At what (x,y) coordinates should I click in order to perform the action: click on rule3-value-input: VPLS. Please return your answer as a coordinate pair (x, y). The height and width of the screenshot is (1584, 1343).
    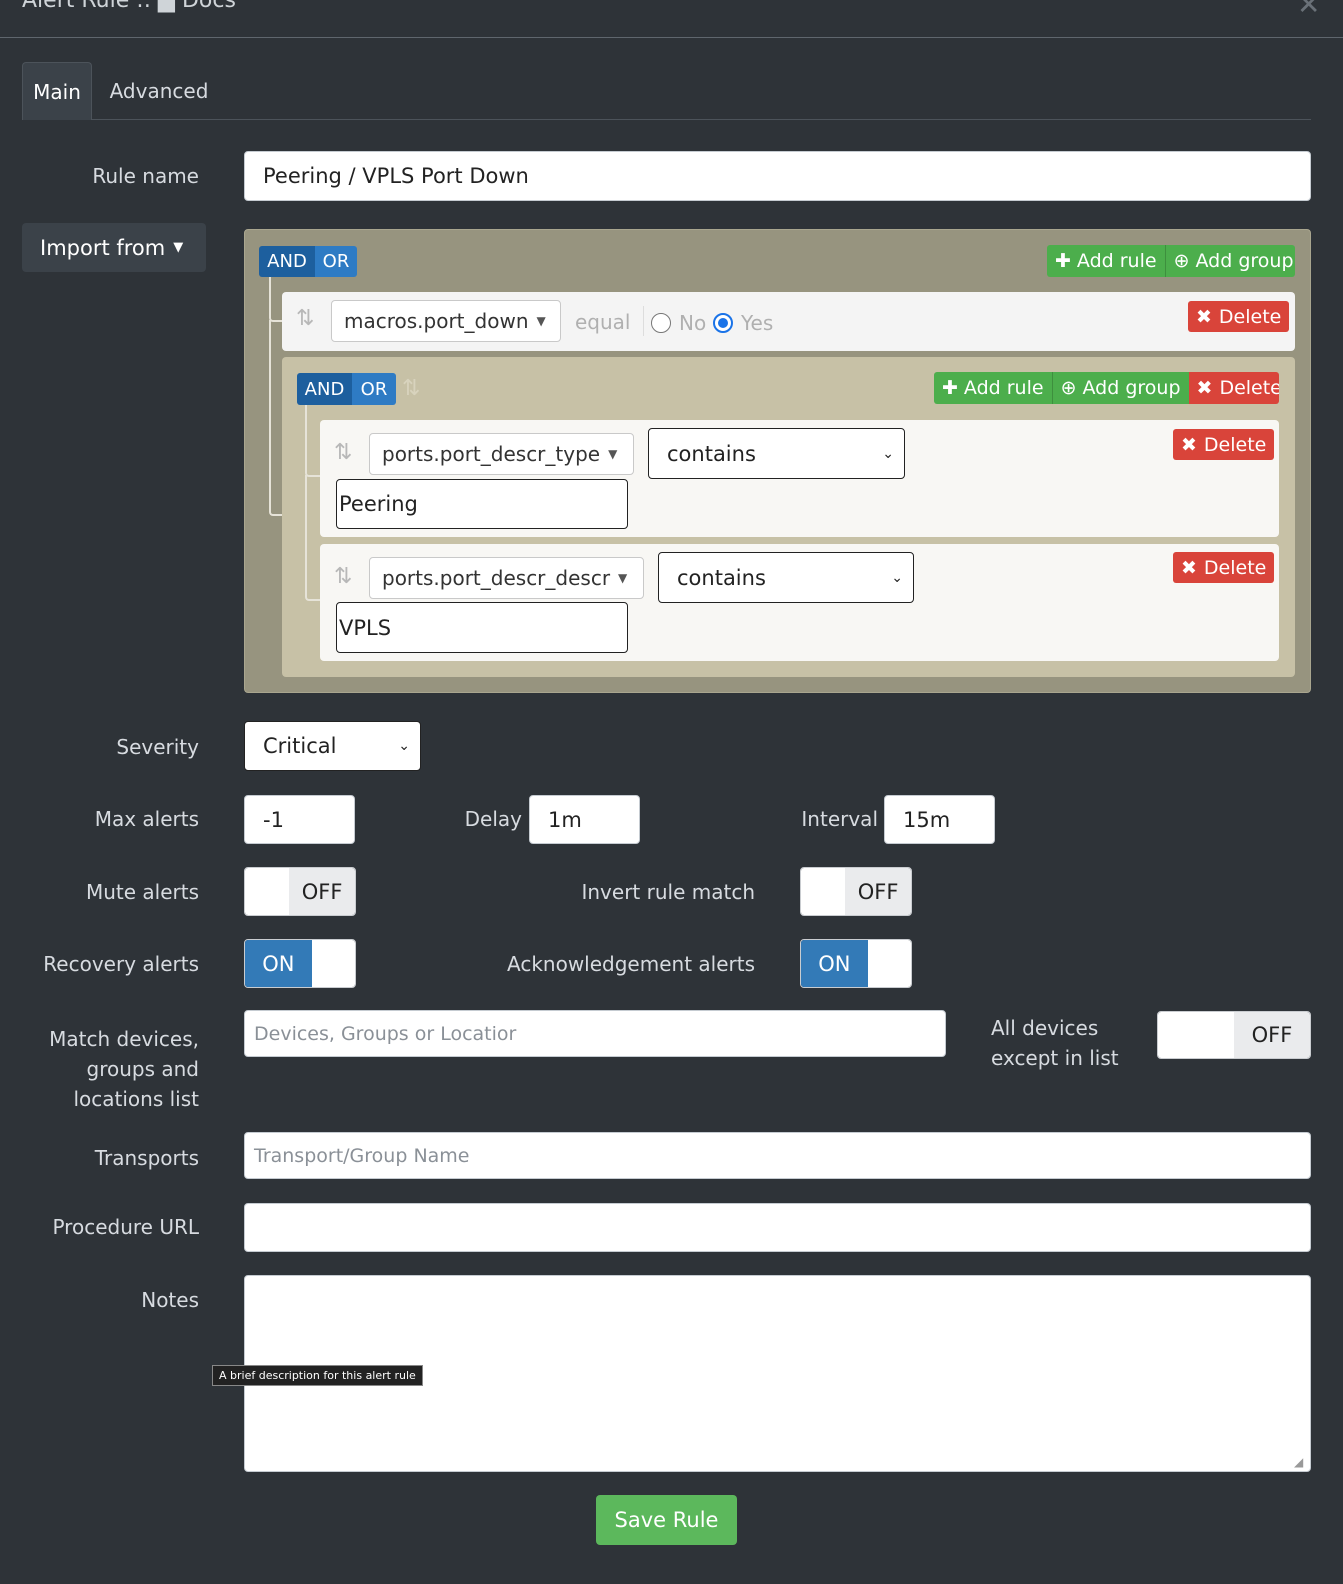
    Looking at the image, I should click on (482, 627).